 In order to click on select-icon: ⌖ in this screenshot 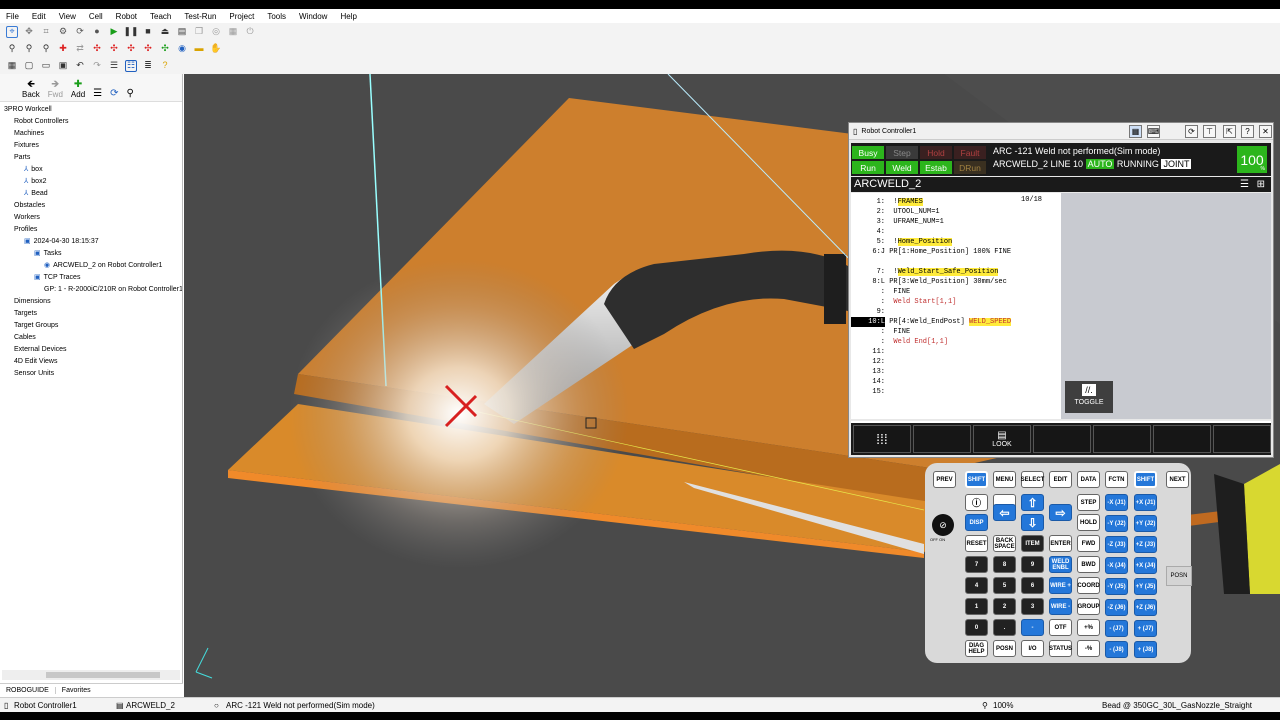, I will do `click(12, 31)`.